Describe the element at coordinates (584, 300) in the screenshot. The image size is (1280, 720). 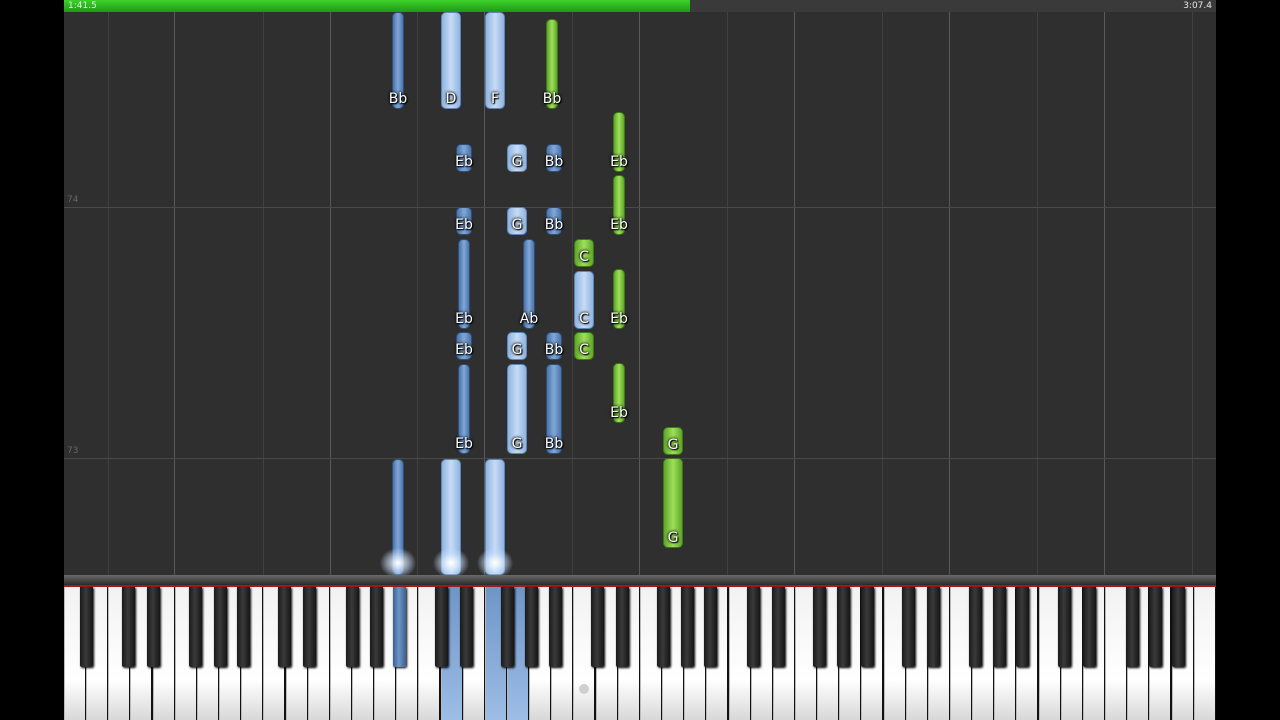
I see `note-right-hand: C` at that location.